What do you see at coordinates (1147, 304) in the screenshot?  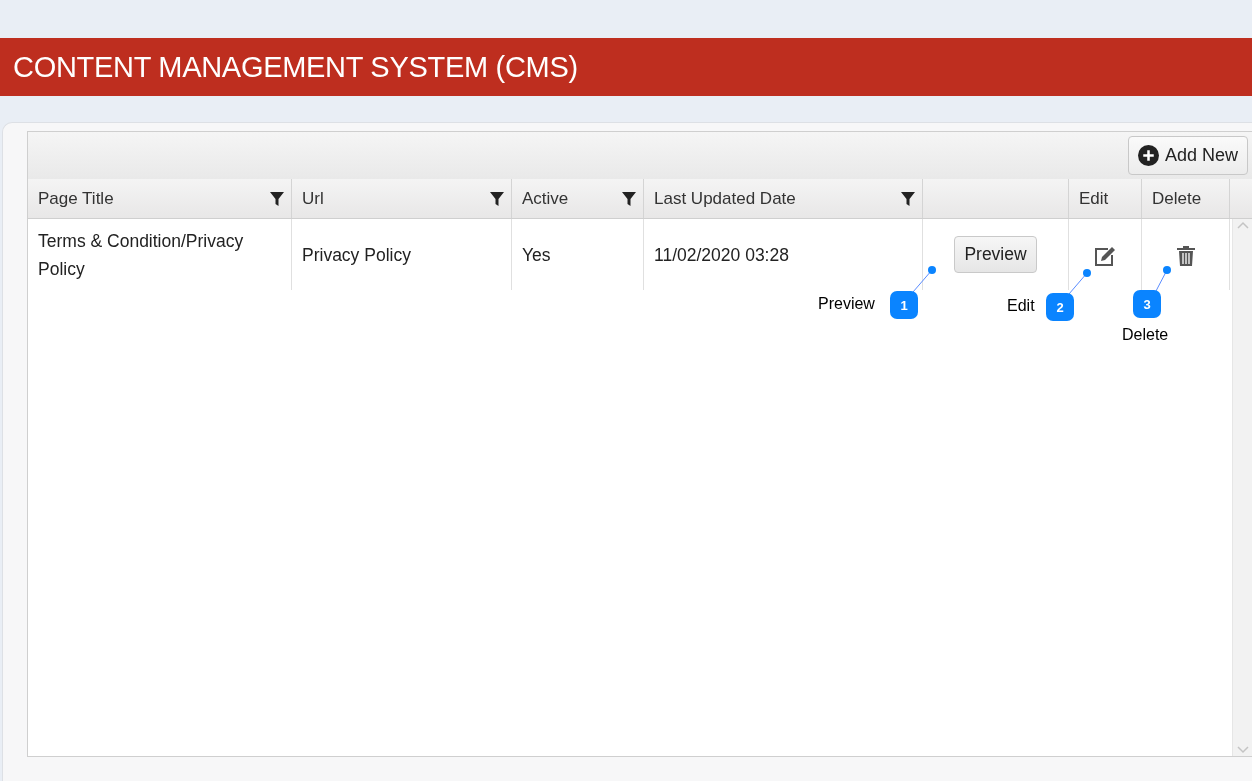 I see `callout-badge: 3` at bounding box center [1147, 304].